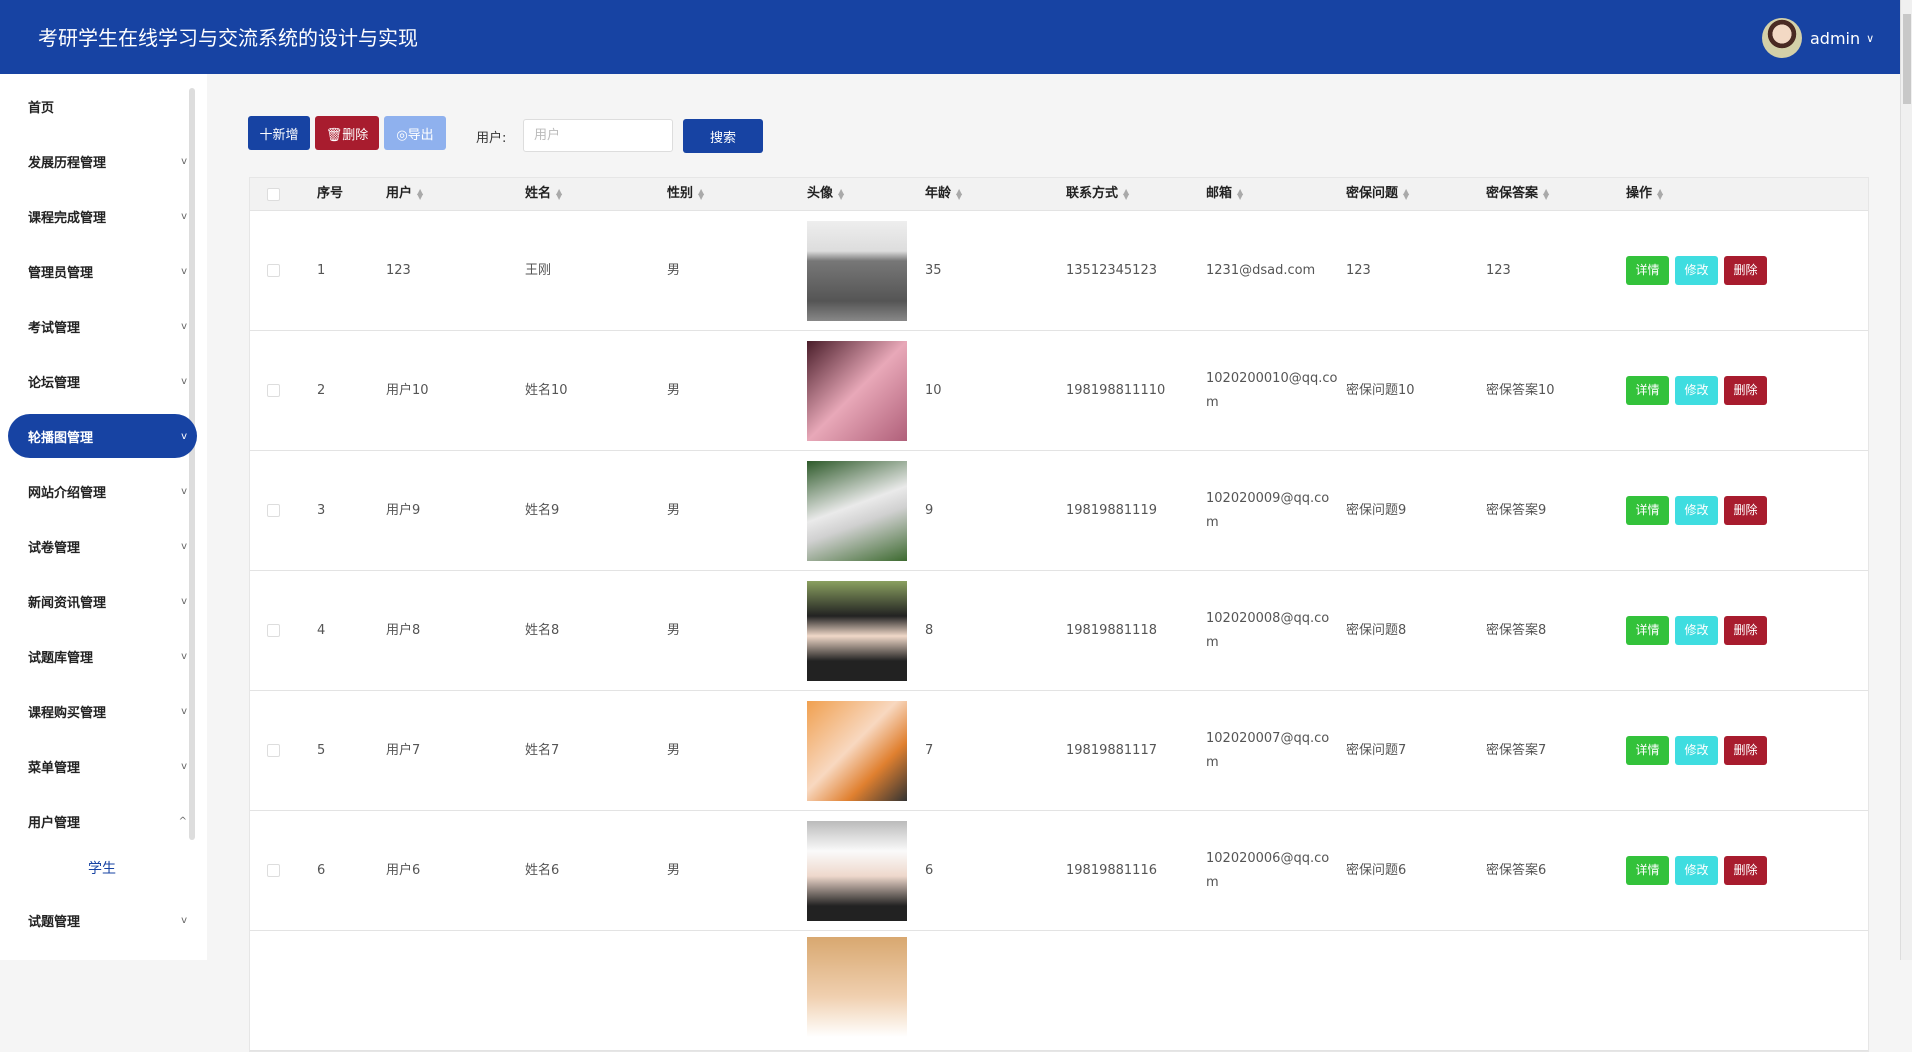  Describe the element at coordinates (67, 493) in the screenshot. I see `sidebar-item-label: 网站介绍管理` at that location.